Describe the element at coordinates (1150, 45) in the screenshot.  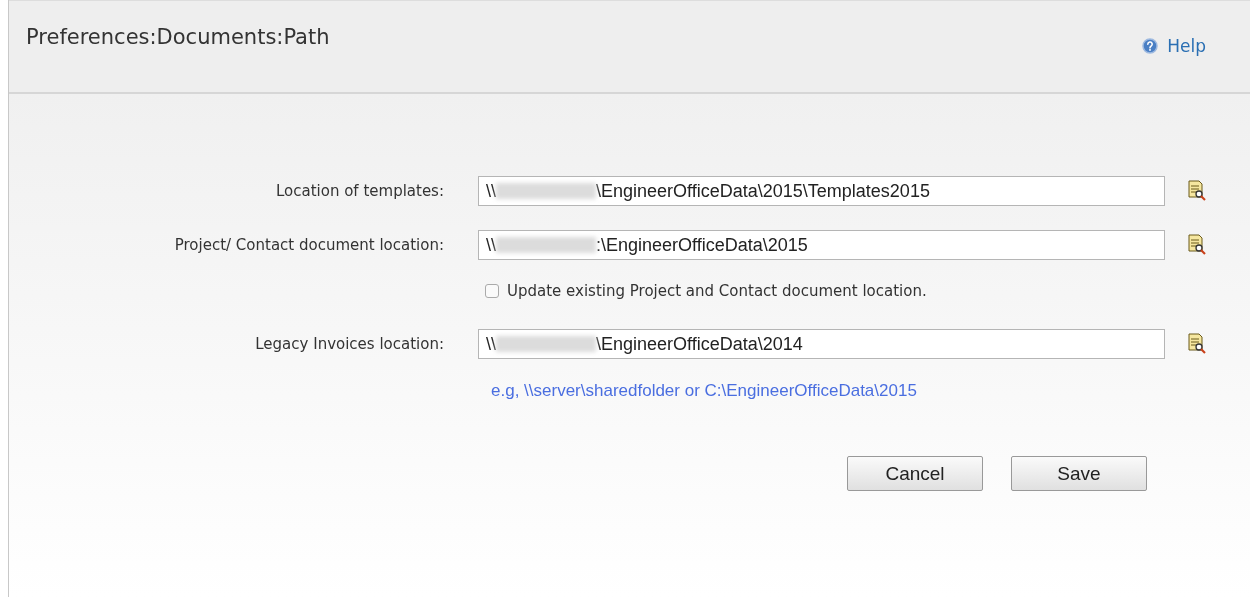
I see `help-icon` at that location.